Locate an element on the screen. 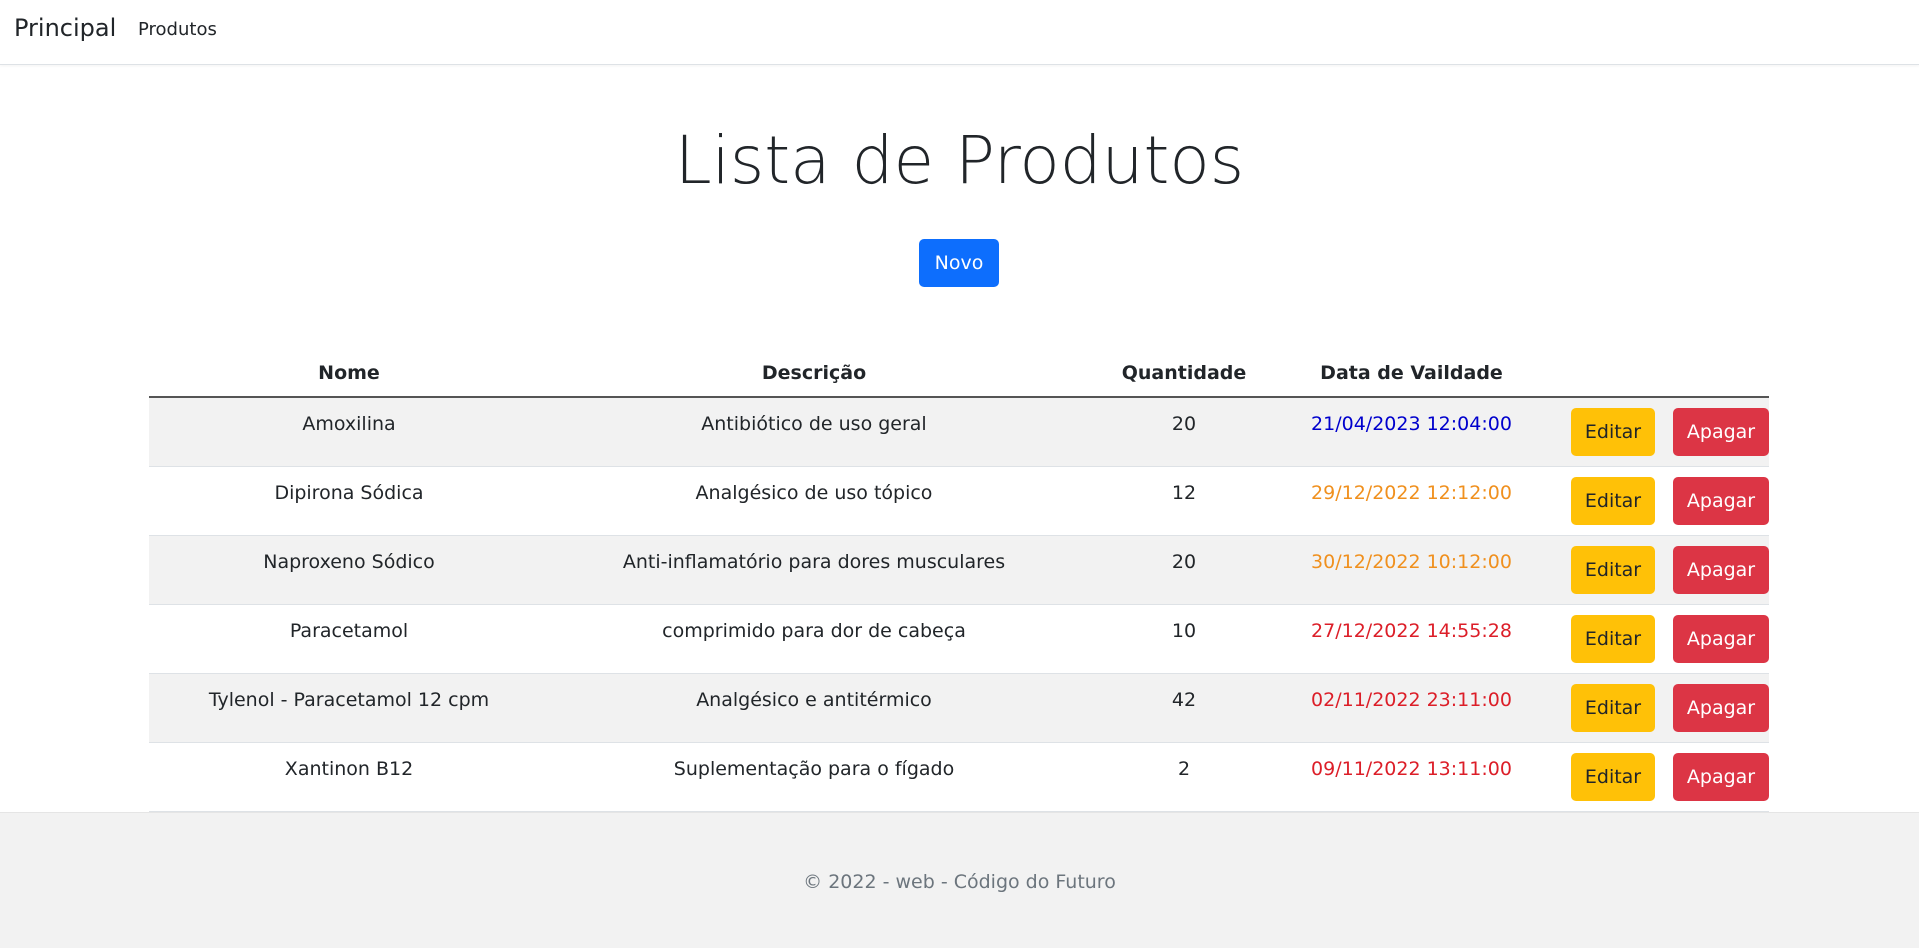  nav-link-produtos: Produtos is located at coordinates (177, 29).